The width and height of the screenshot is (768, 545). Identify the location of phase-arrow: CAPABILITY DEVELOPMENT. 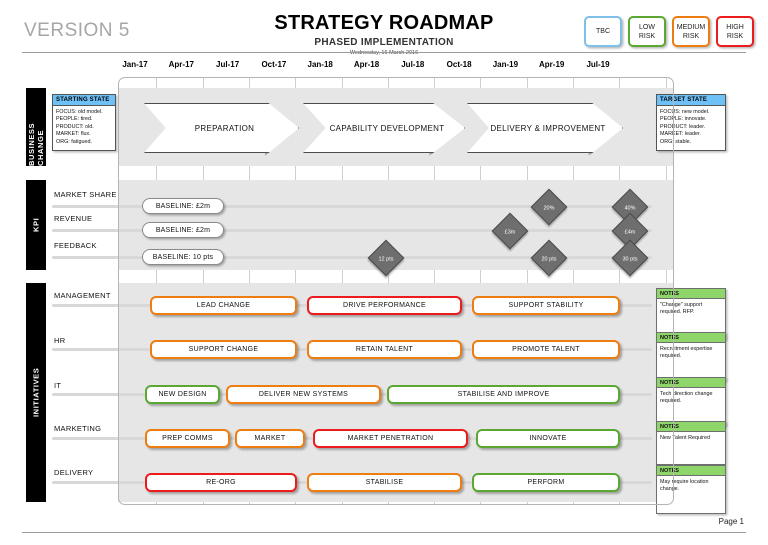
(384, 128).